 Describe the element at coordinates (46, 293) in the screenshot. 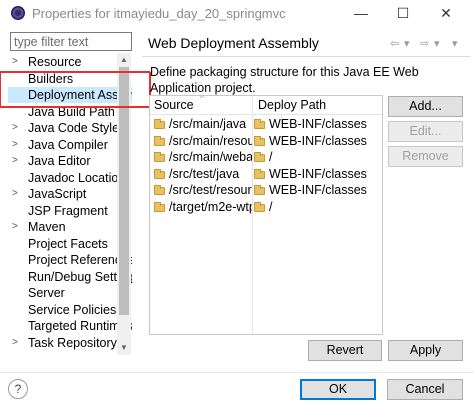

I see `tree-item-label: Server` at that location.